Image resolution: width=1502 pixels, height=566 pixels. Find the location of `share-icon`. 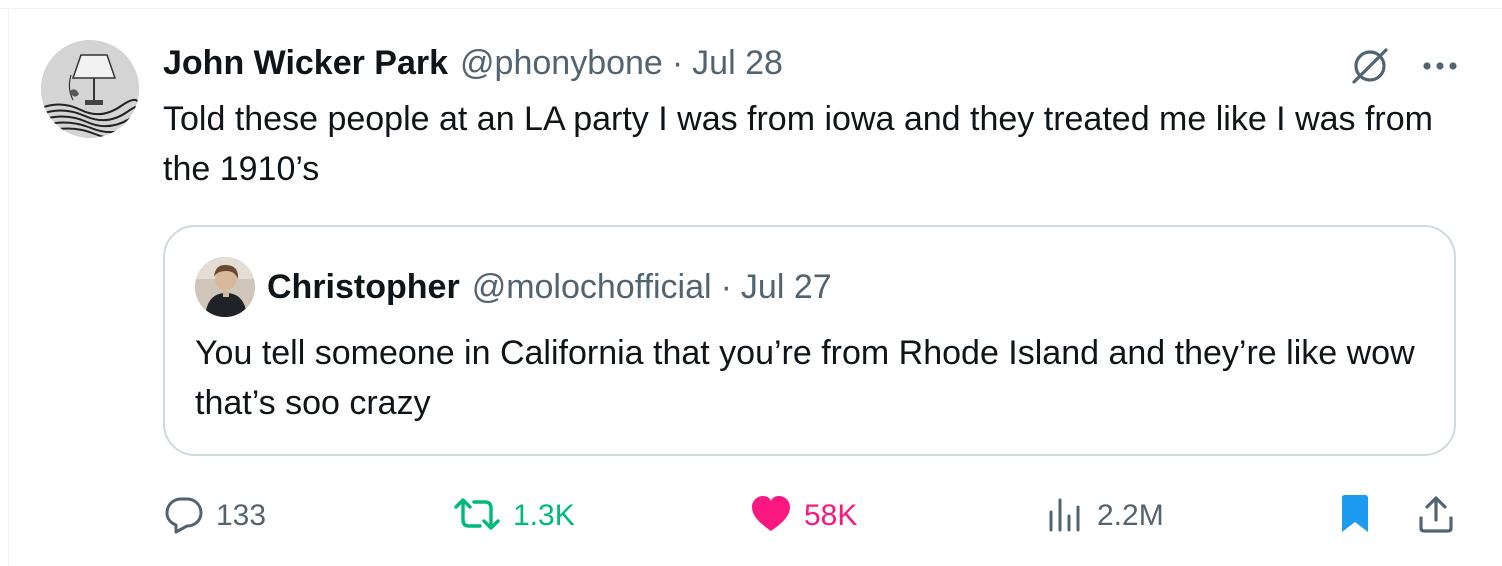

share-icon is located at coordinates (1436, 516).